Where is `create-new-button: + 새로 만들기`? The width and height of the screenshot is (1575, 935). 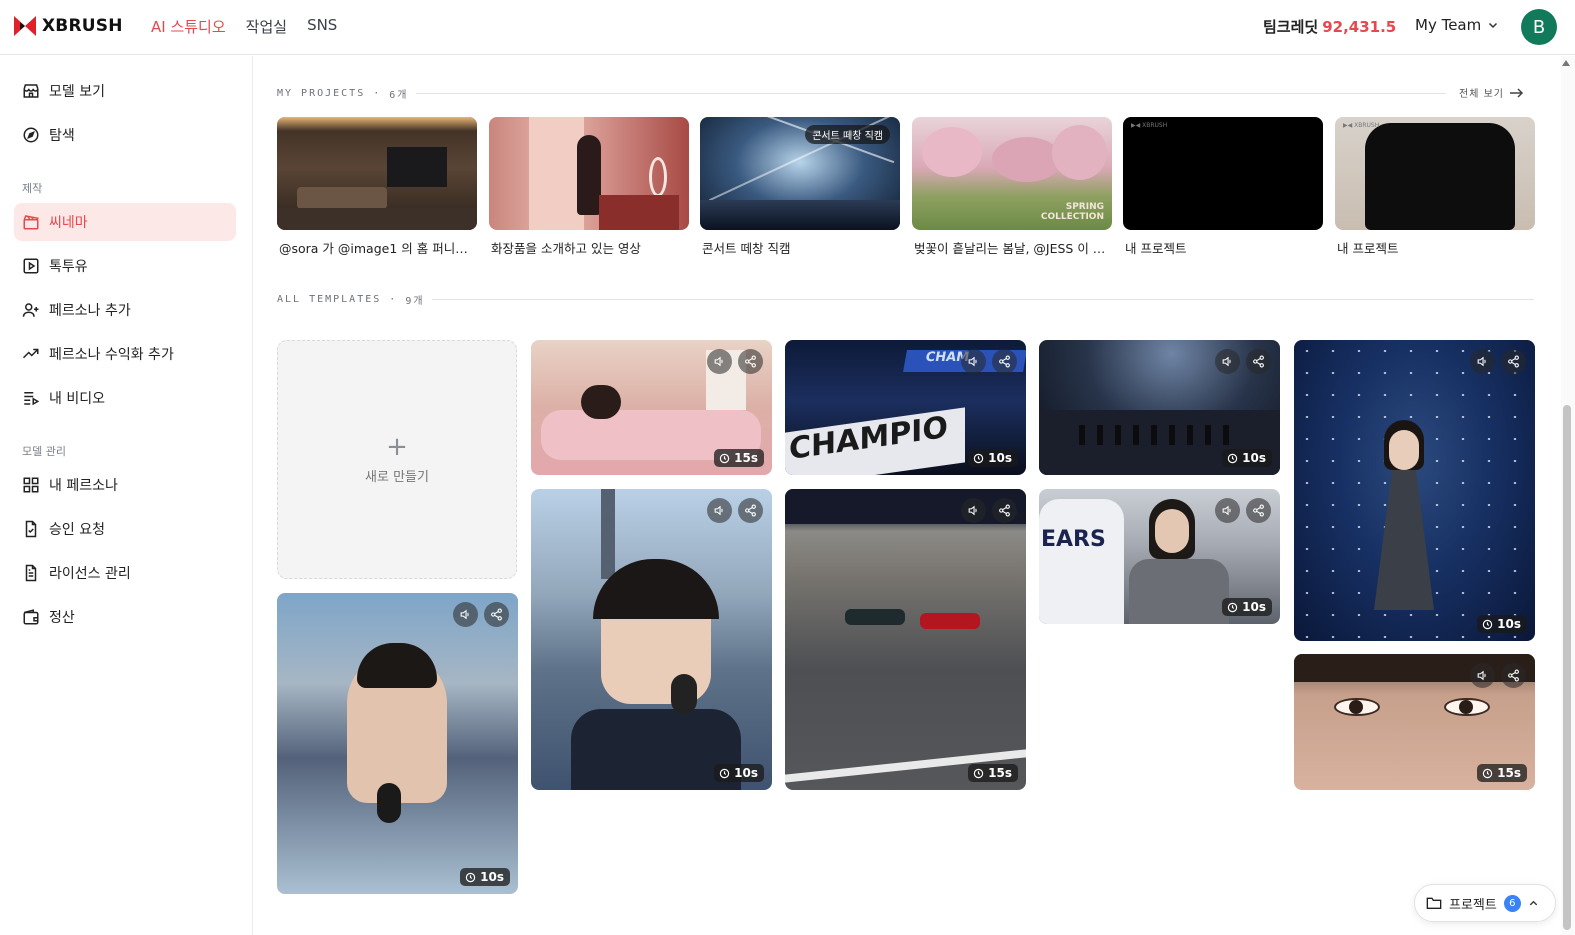 create-new-button: + 새로 만들기 is located at coordinates (397, 459).